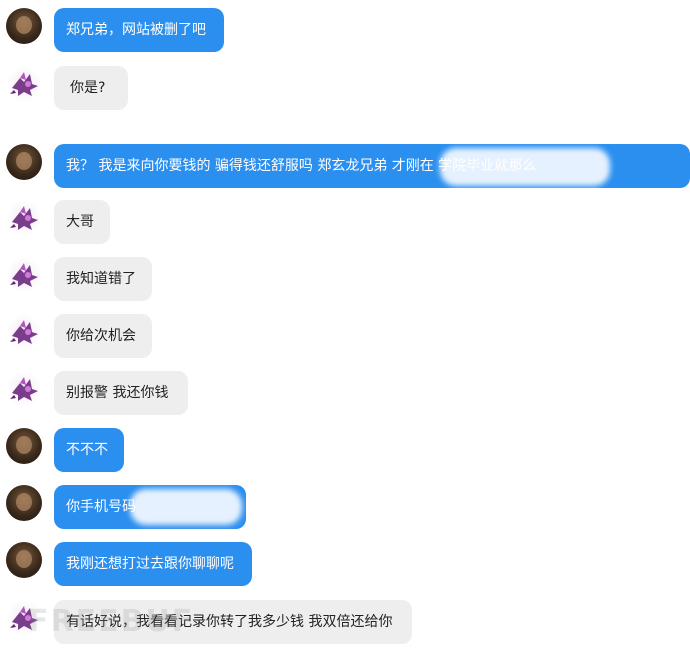 The image size is (690, 650). I want to click on message-bubble-me: 郑兄弟，网站被删了吧, so click(139, 30).